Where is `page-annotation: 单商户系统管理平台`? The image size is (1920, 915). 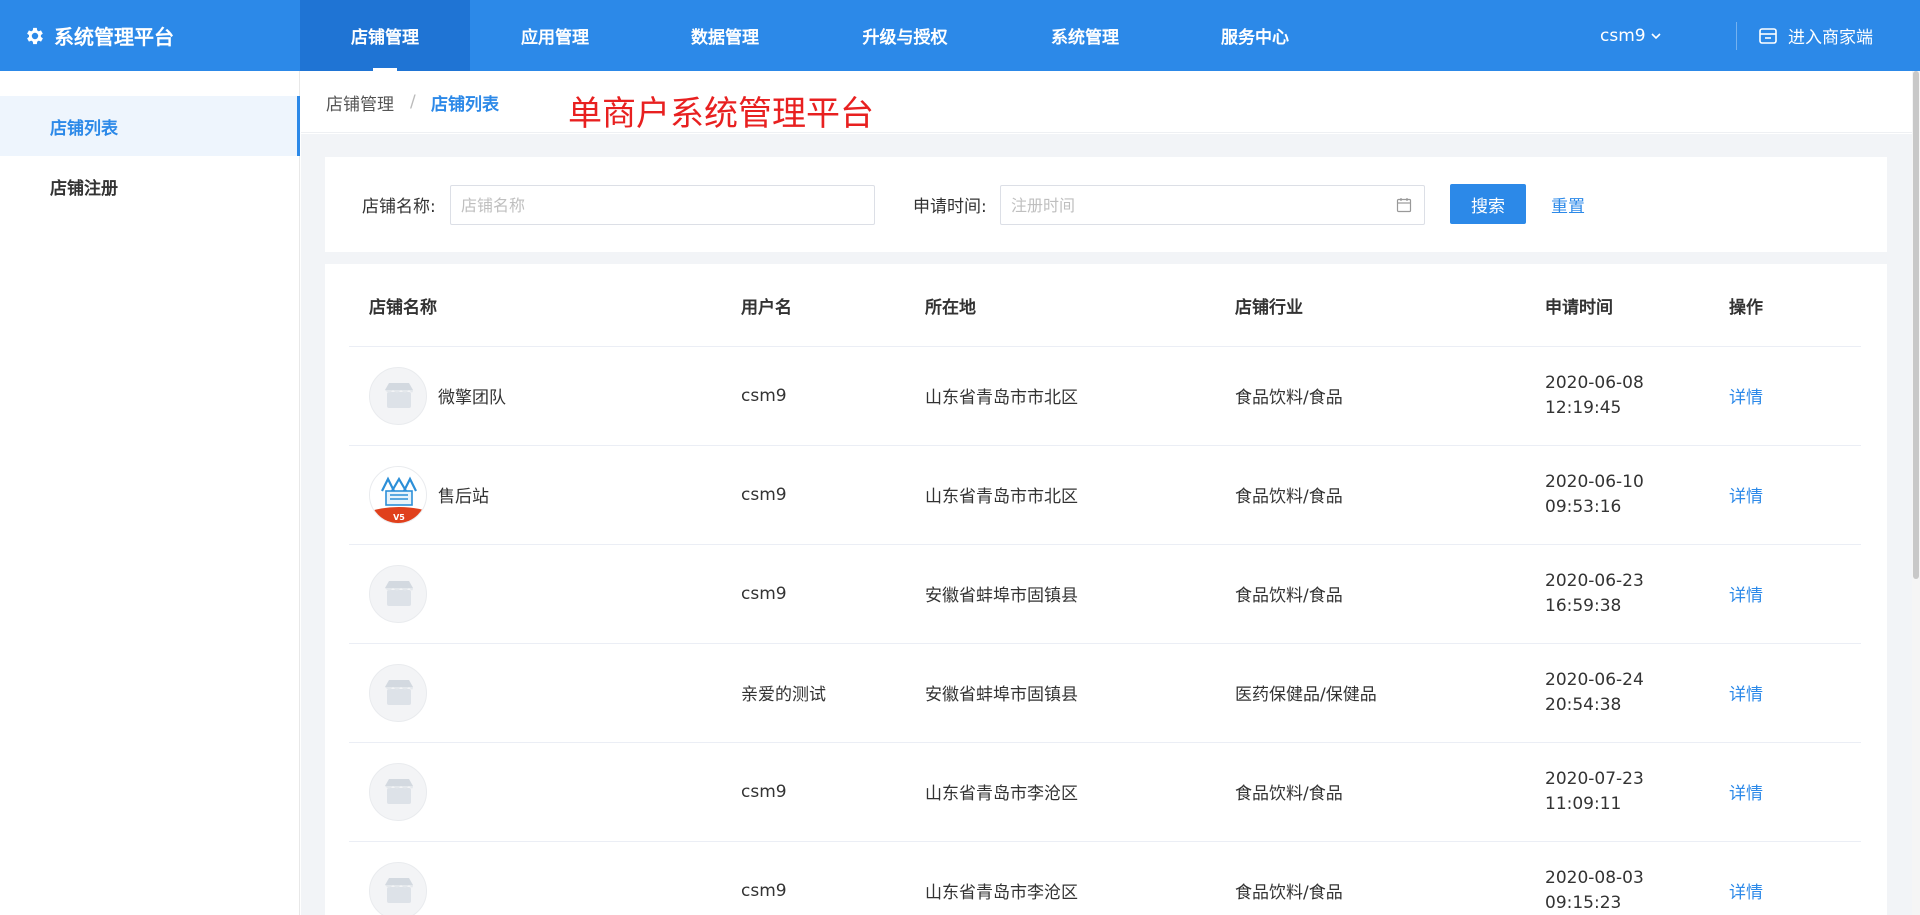 page-annotation: 单商户系统管理平台 is located at coordinates (721, 114).